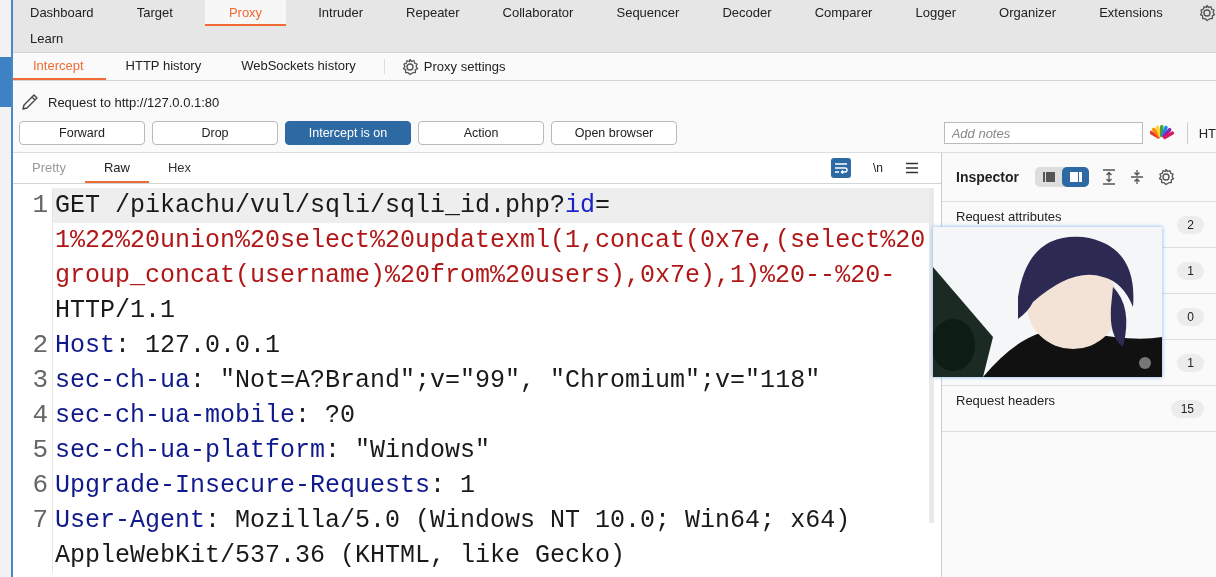 This screenshot has width=1216, height=577. Describe the element at coordinates (433, 13) in the screenshot. I see `tab: Repeater` at that location.